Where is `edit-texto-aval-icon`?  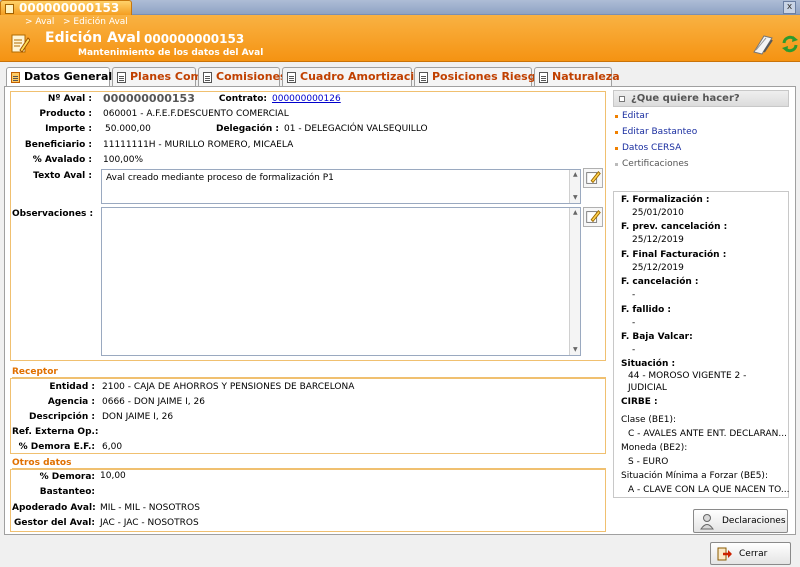 edit-texto-aval-icon is located at coordinates (593, 178).